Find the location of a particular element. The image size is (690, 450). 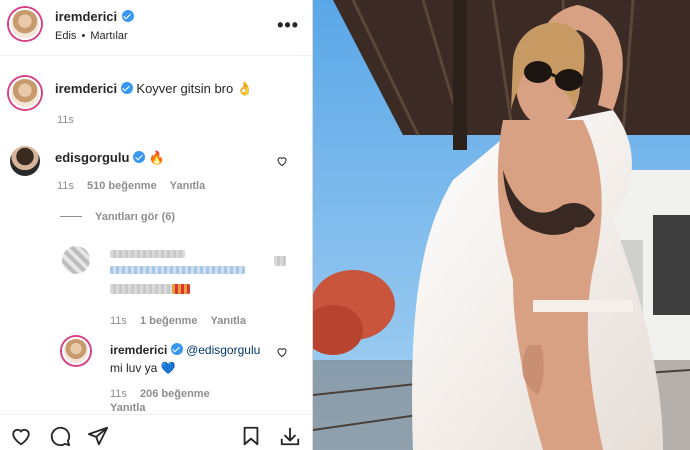

caption-username: iremderici is located at coordinates (86, 88).